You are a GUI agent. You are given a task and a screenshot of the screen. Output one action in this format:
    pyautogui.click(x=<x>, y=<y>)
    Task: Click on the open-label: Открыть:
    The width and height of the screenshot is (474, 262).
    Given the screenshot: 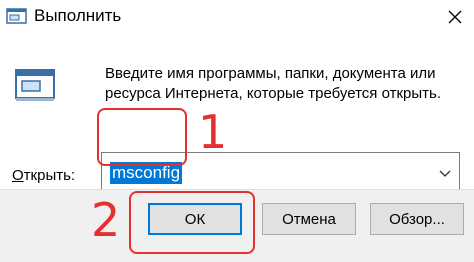 What is the action you would take?
    pyautogui.click(x=43, y=175)
    